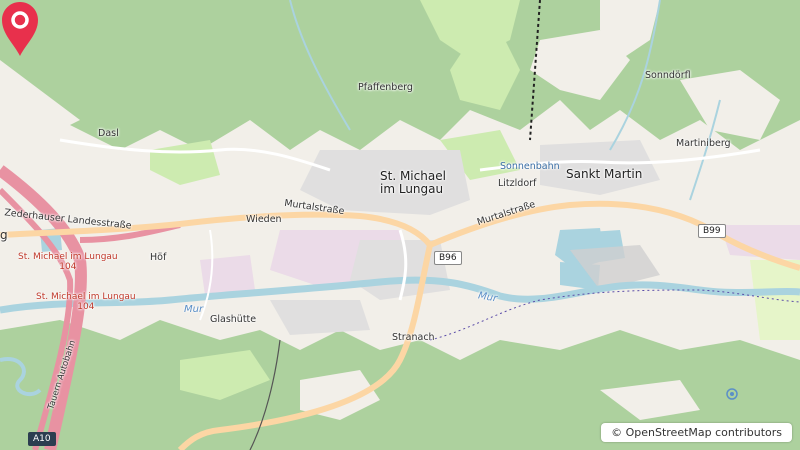  Describe the element at coordinates (517, 183) in the screenshot. I see `place-litzldorf: Litzldorf` at that location.